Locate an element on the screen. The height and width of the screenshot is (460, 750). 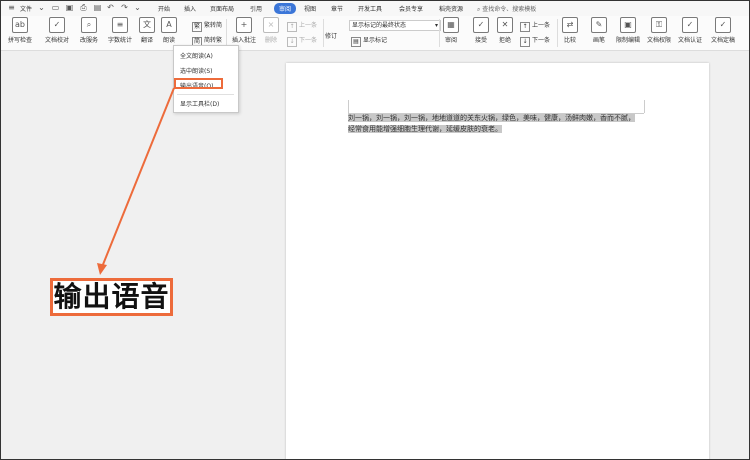
redo-icon: ↷ is located at coordinates (124, 7).